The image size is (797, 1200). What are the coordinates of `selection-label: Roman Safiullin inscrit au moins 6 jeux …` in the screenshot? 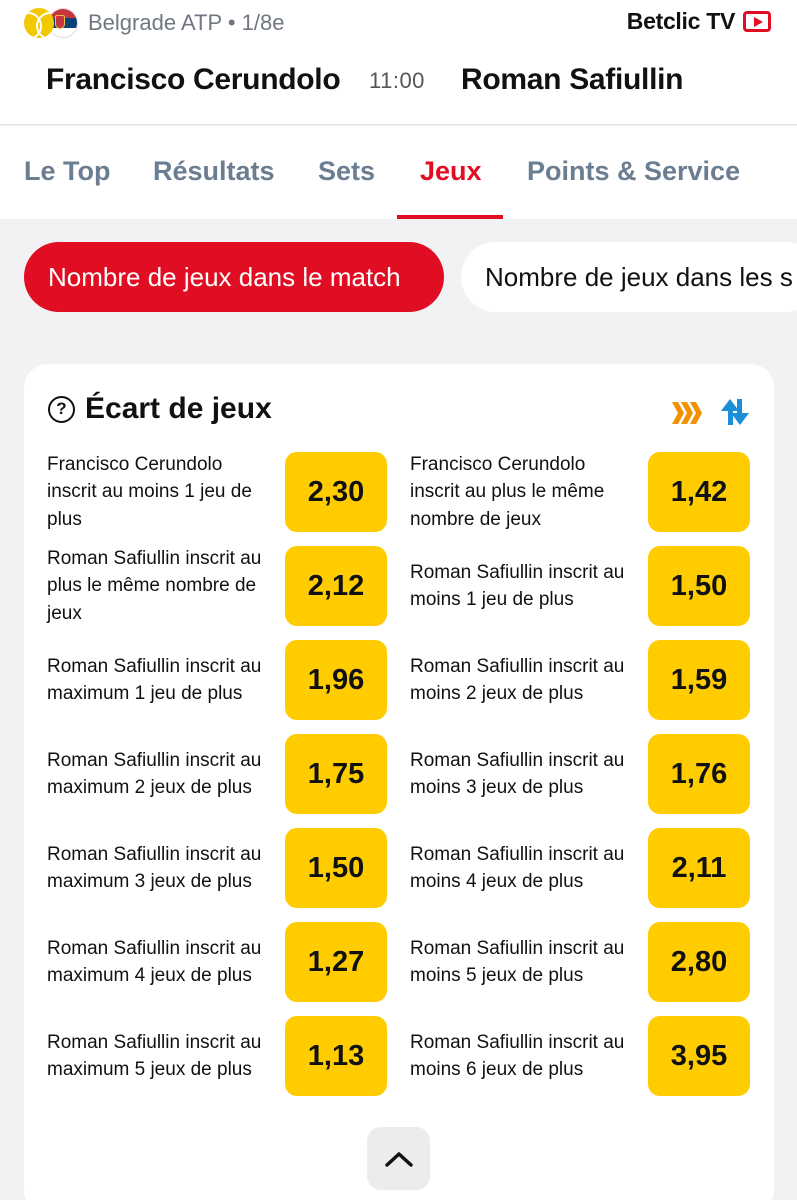 It's located at (517, 1056).